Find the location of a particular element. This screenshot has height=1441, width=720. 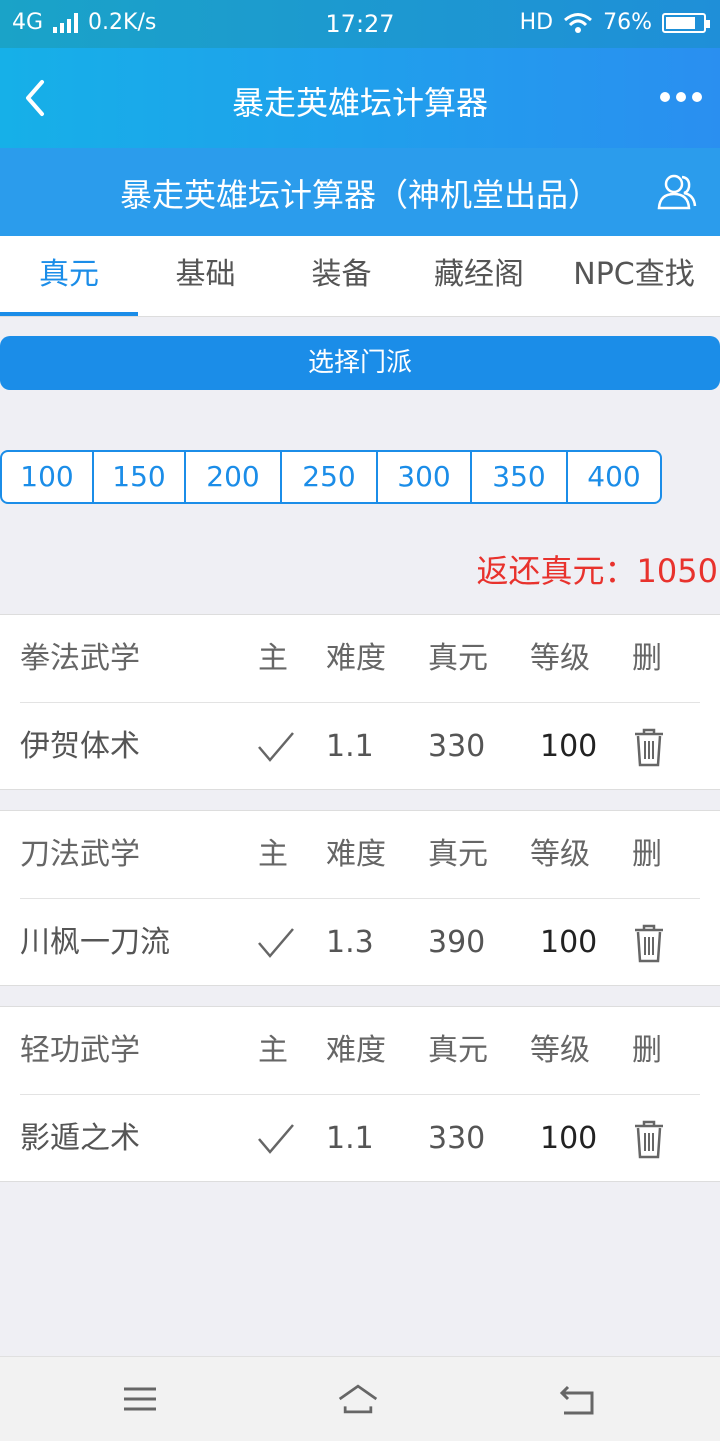

level-option: 100 is located at coordinates (48, 477).